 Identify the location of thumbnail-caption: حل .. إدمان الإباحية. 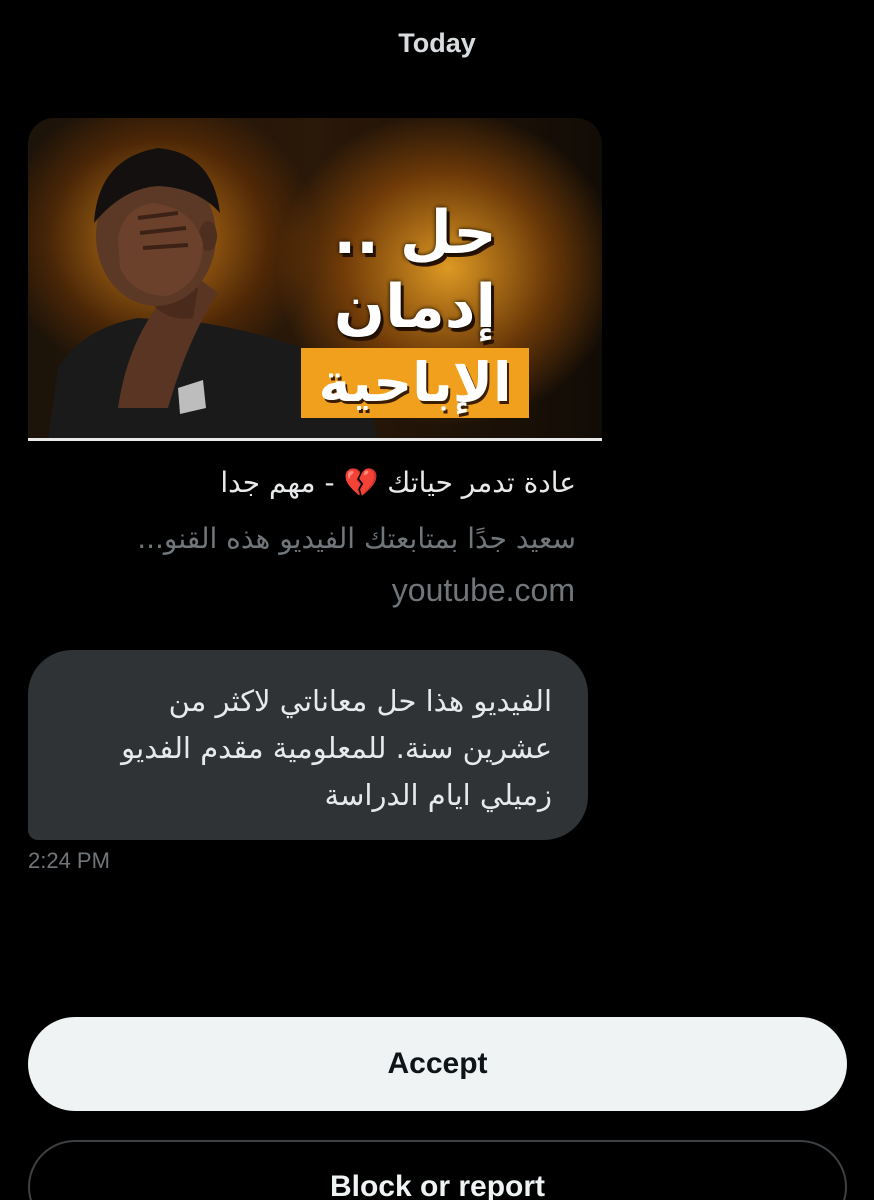
(415, 307).